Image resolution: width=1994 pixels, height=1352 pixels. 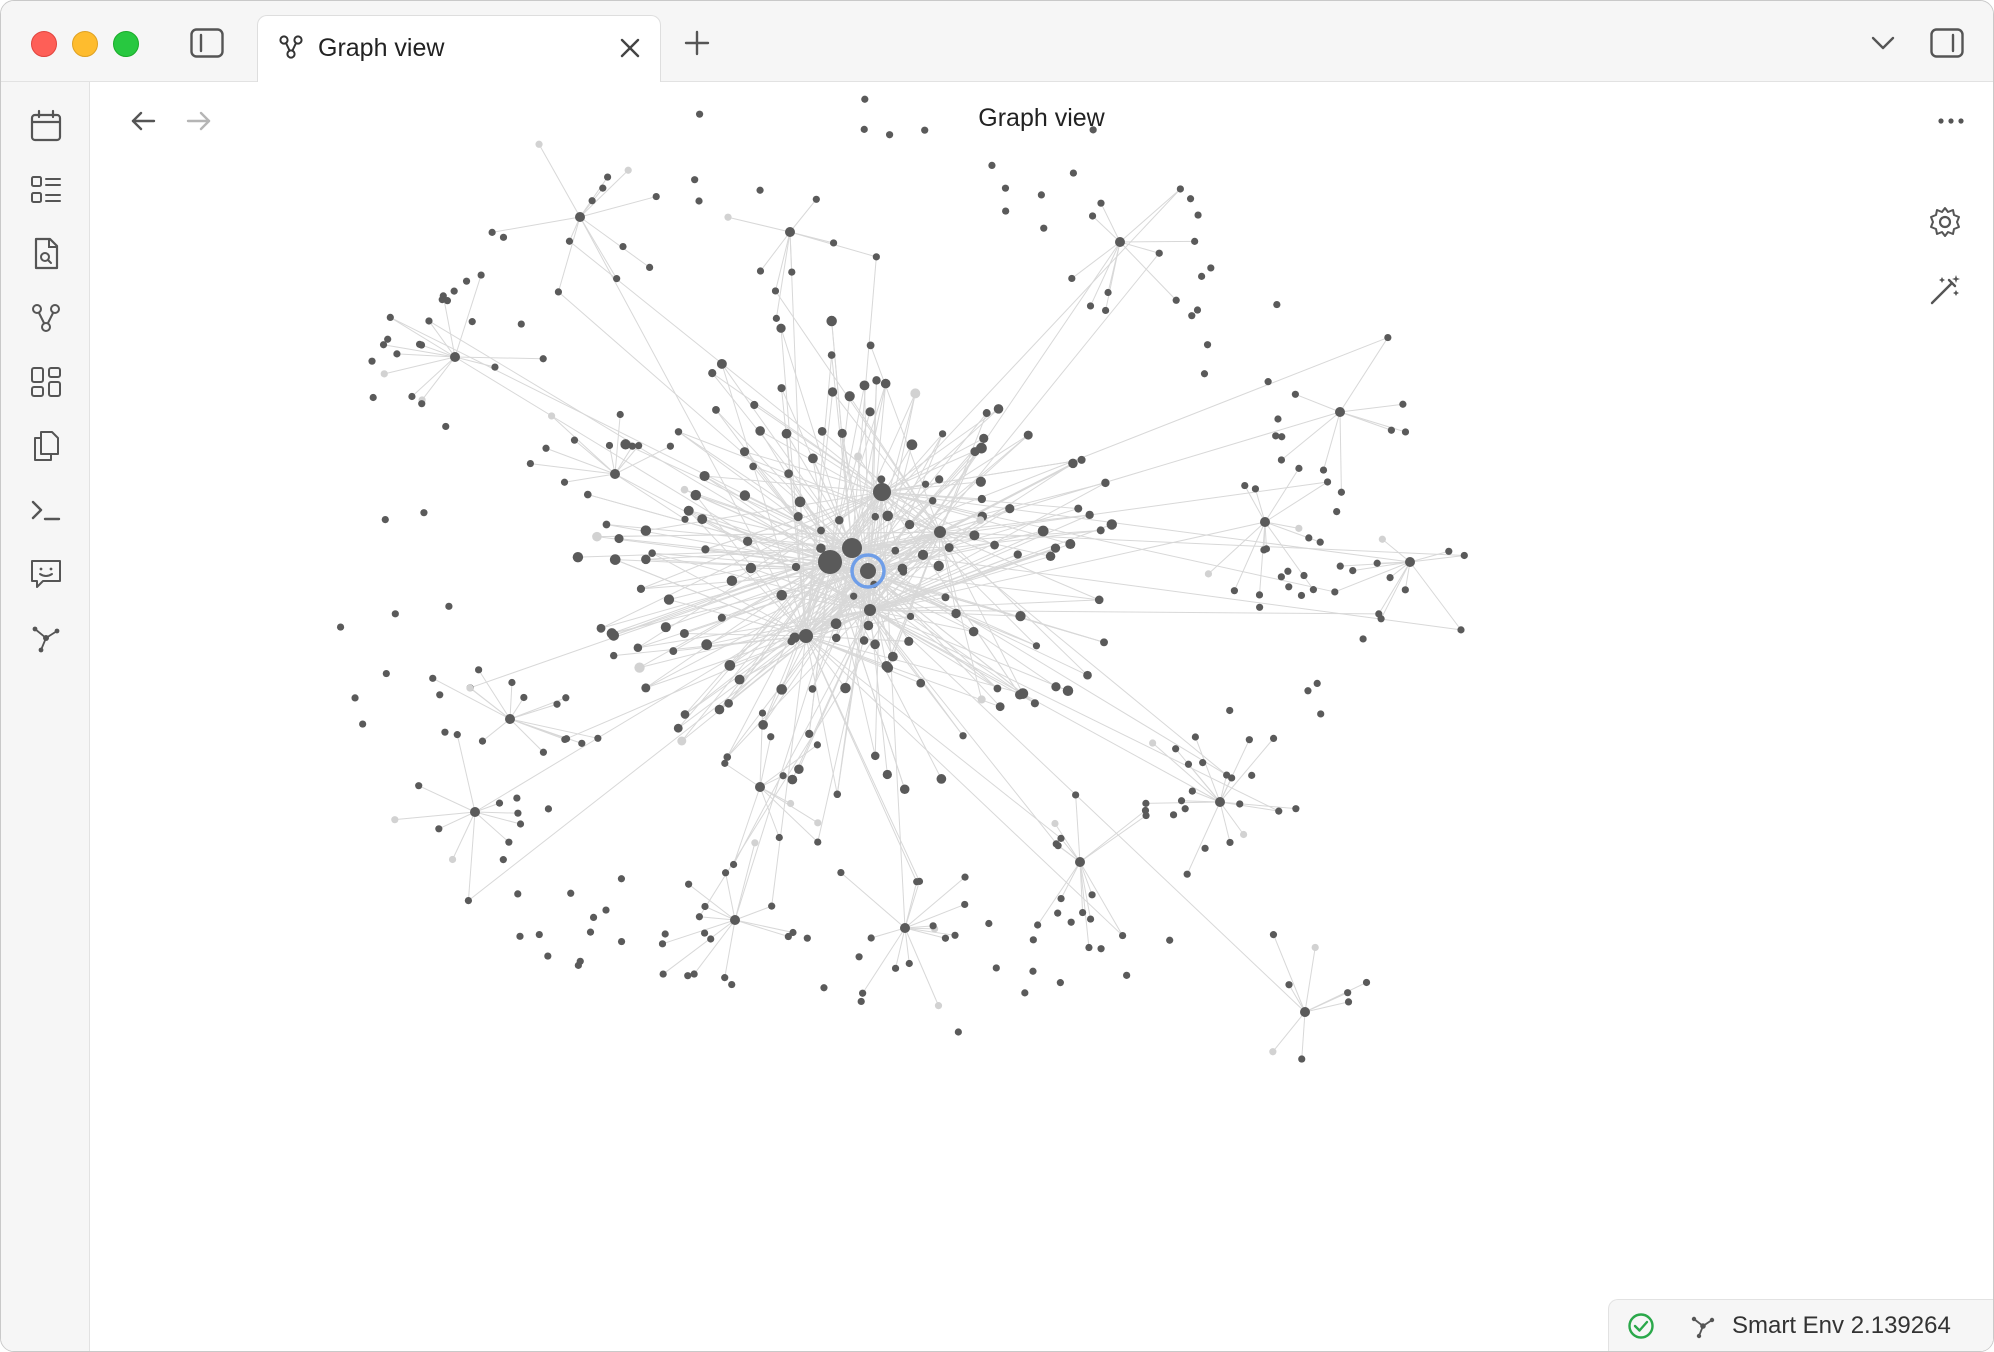 I want to click on sidebar-left-icon, so click(x=207, y=43).